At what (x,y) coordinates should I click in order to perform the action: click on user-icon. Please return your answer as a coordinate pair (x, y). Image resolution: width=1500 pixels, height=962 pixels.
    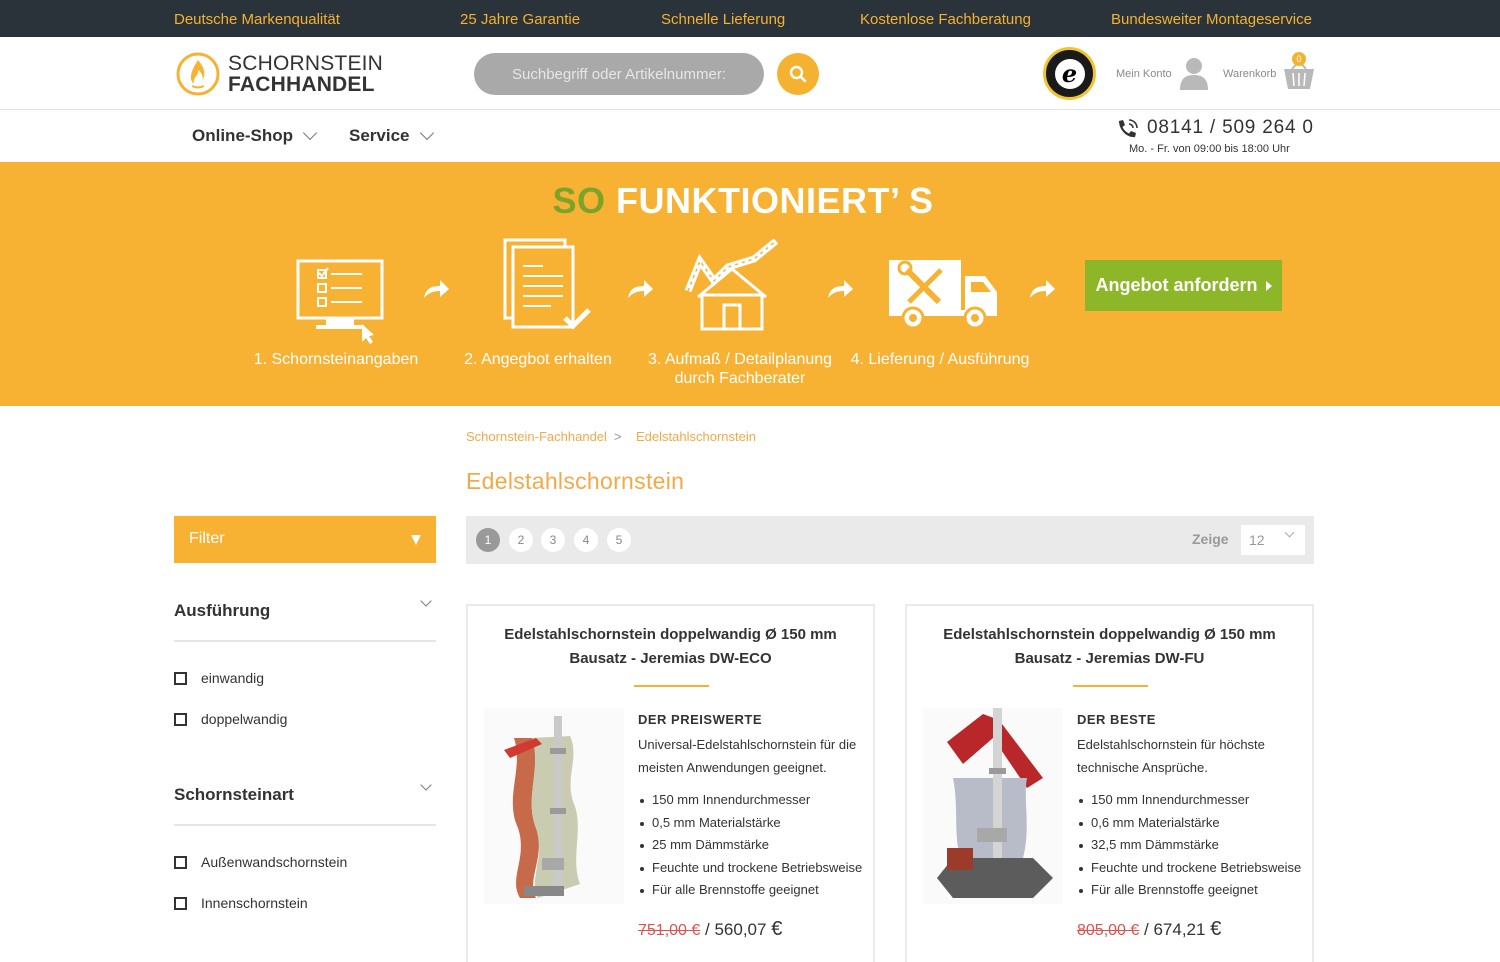
    Looking at the image, I should click on (1194, 73).